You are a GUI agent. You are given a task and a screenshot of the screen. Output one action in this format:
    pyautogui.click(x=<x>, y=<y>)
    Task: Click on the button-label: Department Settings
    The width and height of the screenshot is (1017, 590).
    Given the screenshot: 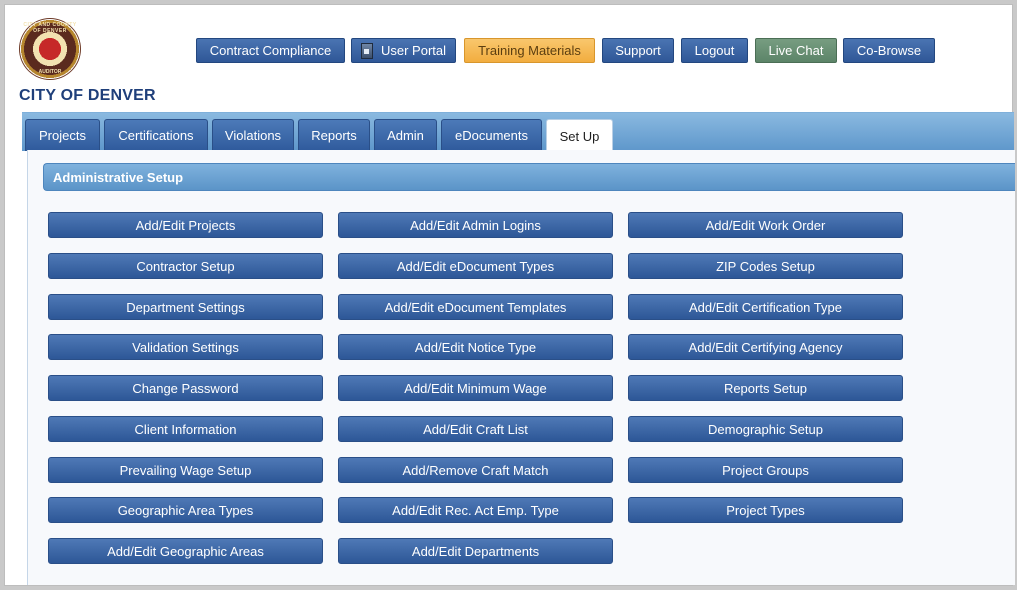 What is the action you would take?
    pyautogui.click(x=185, y=307)
    